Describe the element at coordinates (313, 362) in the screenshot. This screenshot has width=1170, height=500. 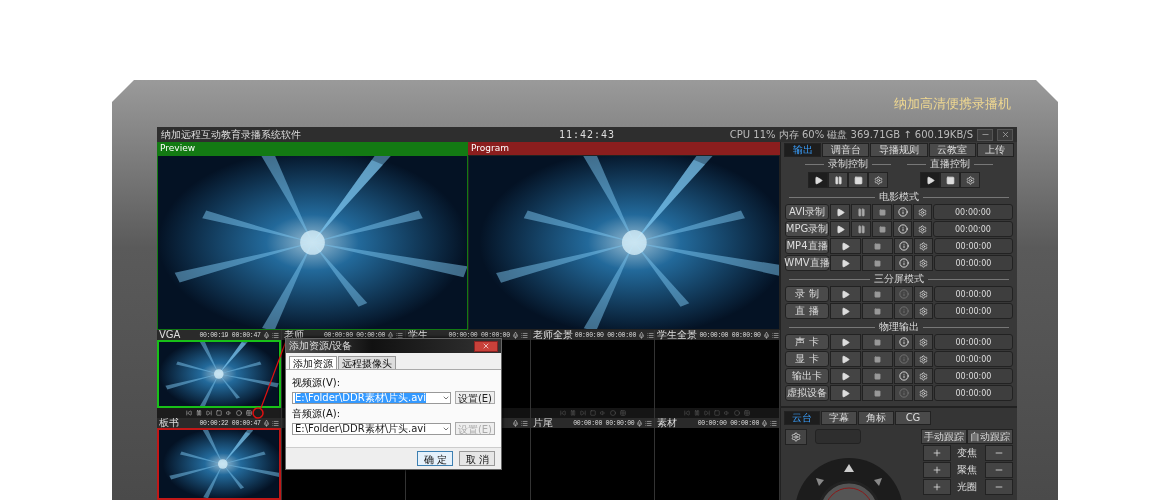
I see `dialog-tab: 添加资源` at that location.